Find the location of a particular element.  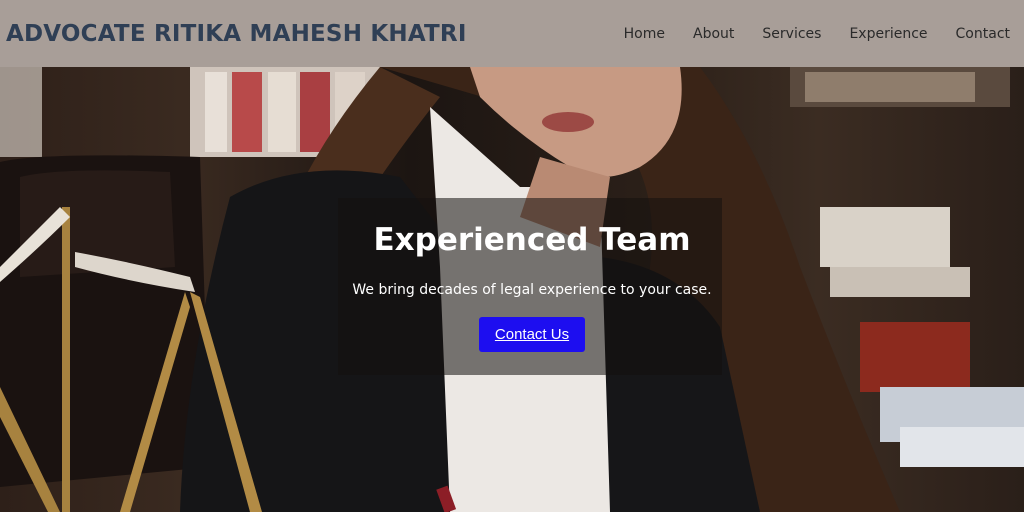

nav-menu: Home About Services Experience Contact is located at coordinates (817, 34).